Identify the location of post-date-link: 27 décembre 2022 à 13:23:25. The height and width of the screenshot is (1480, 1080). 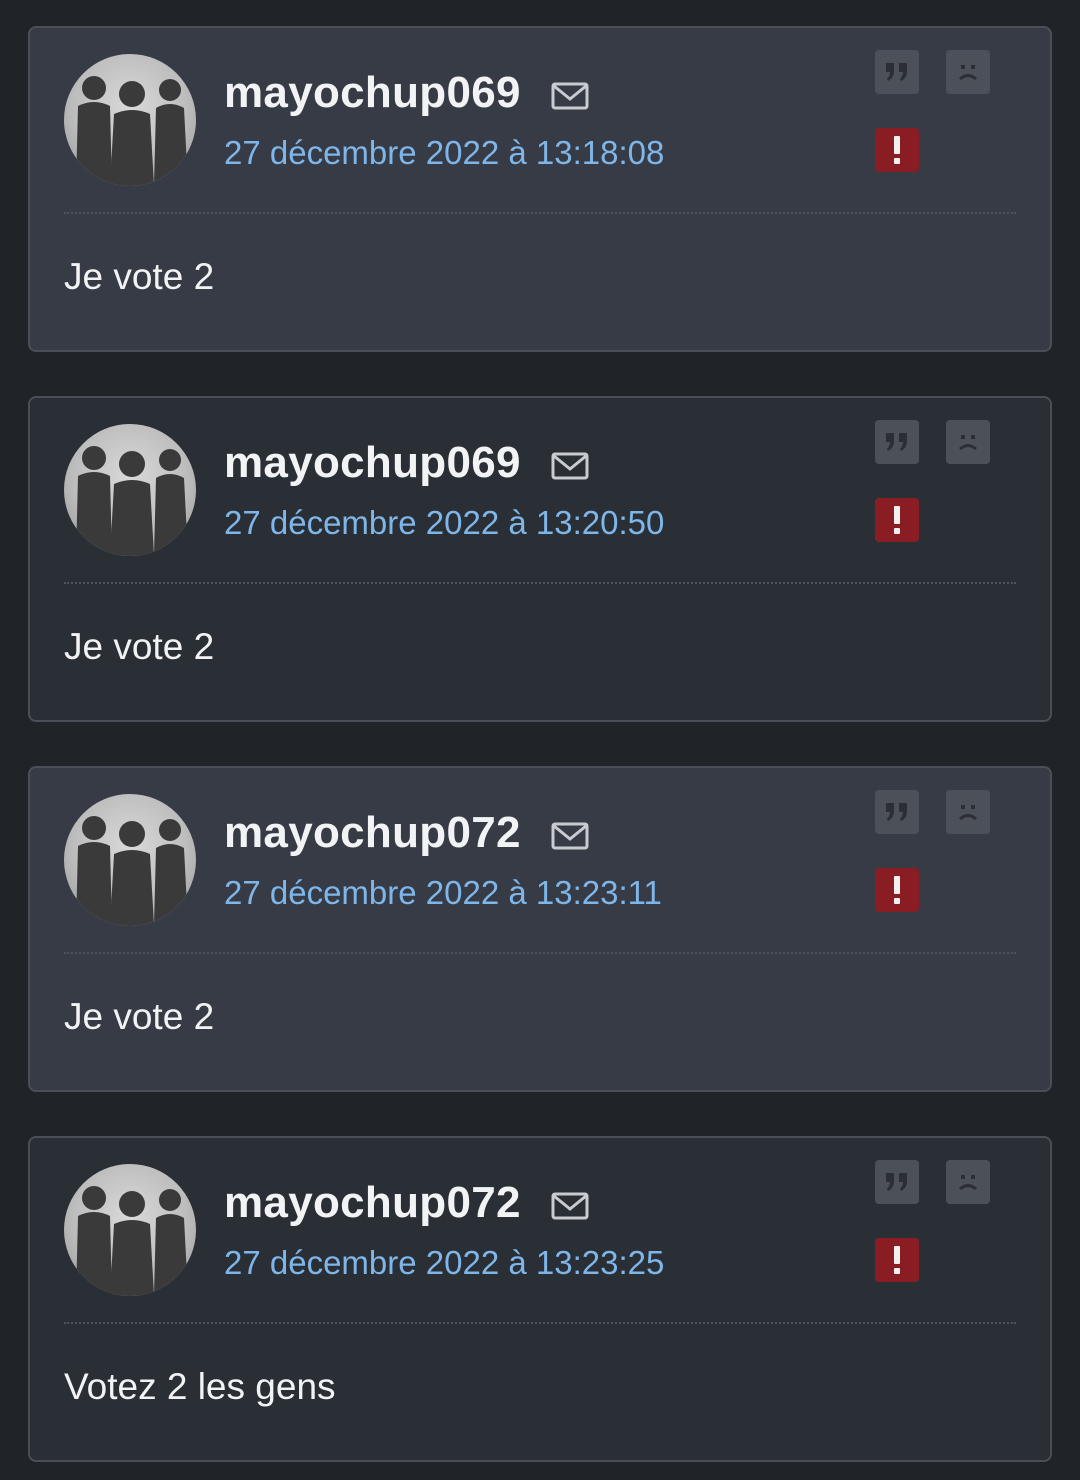
(444, 1263).